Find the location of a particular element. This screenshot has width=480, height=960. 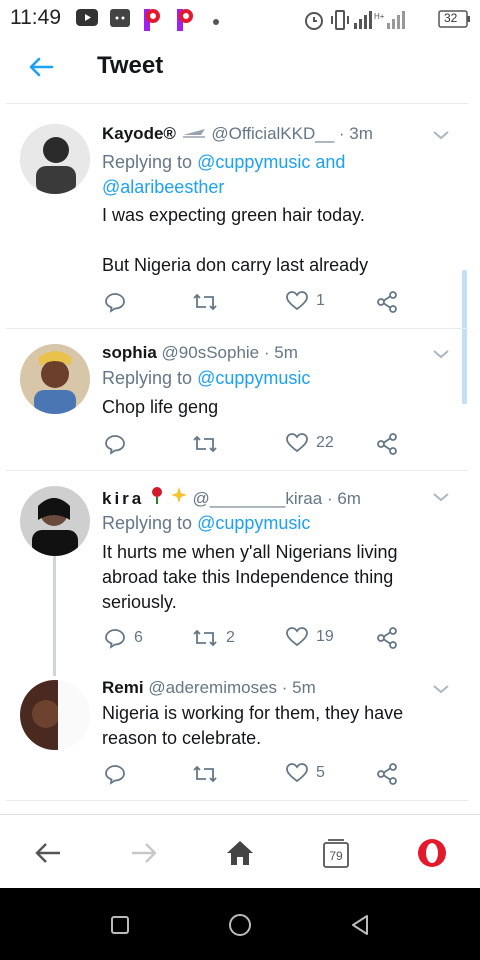

tweet-header-line: sophia @90sSophie · 5m is located at coordinates (200, 353).